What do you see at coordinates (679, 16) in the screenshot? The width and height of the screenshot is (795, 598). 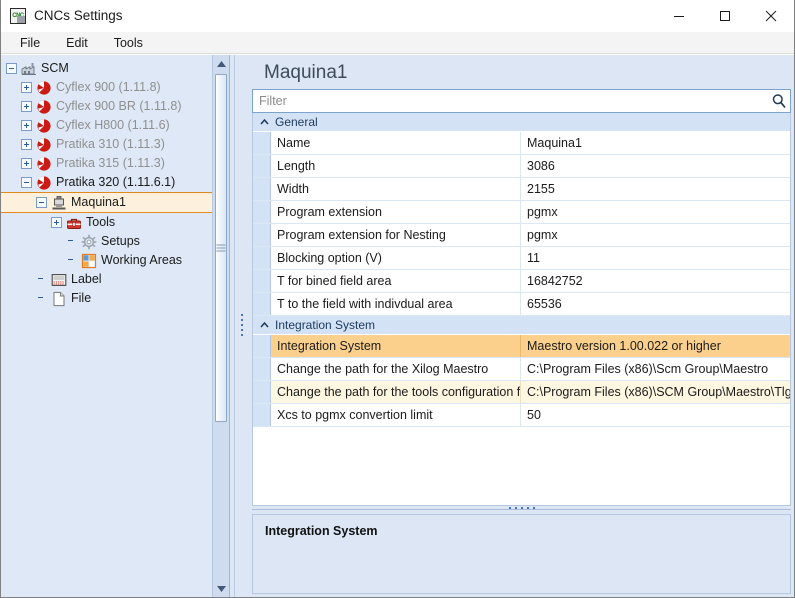 I see `minimize-button` at bounding box center [679, 16].